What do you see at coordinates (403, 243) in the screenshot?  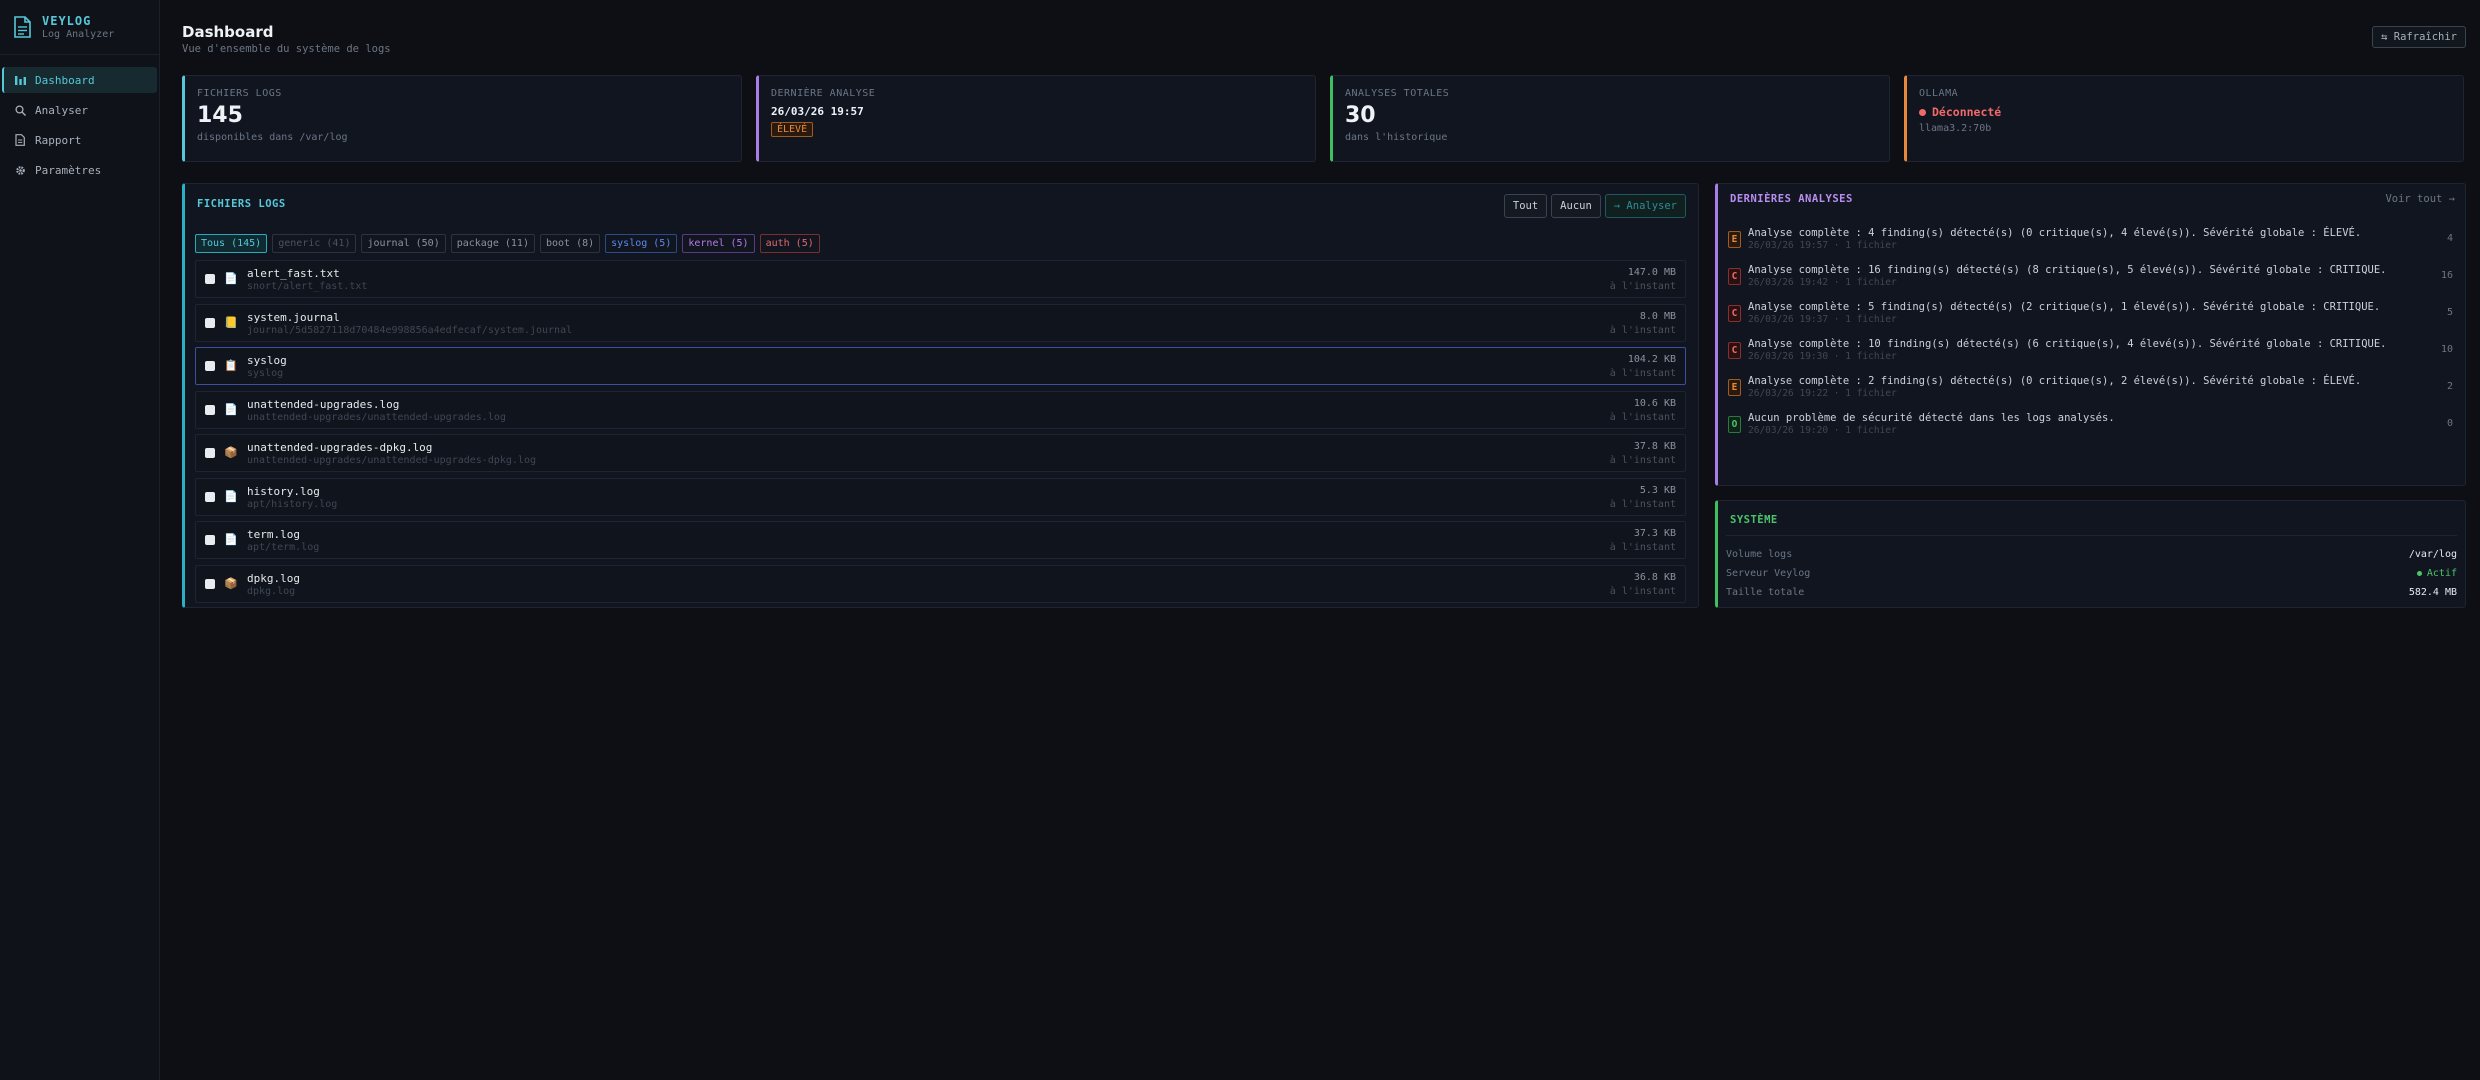 I see `filter-chip-journal: journal (50)` at bounding box center [403, 243].